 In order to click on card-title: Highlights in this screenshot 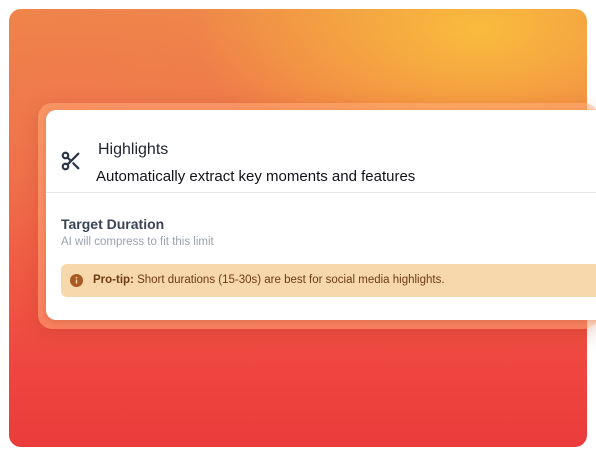, I will do `click(133, 149)`.